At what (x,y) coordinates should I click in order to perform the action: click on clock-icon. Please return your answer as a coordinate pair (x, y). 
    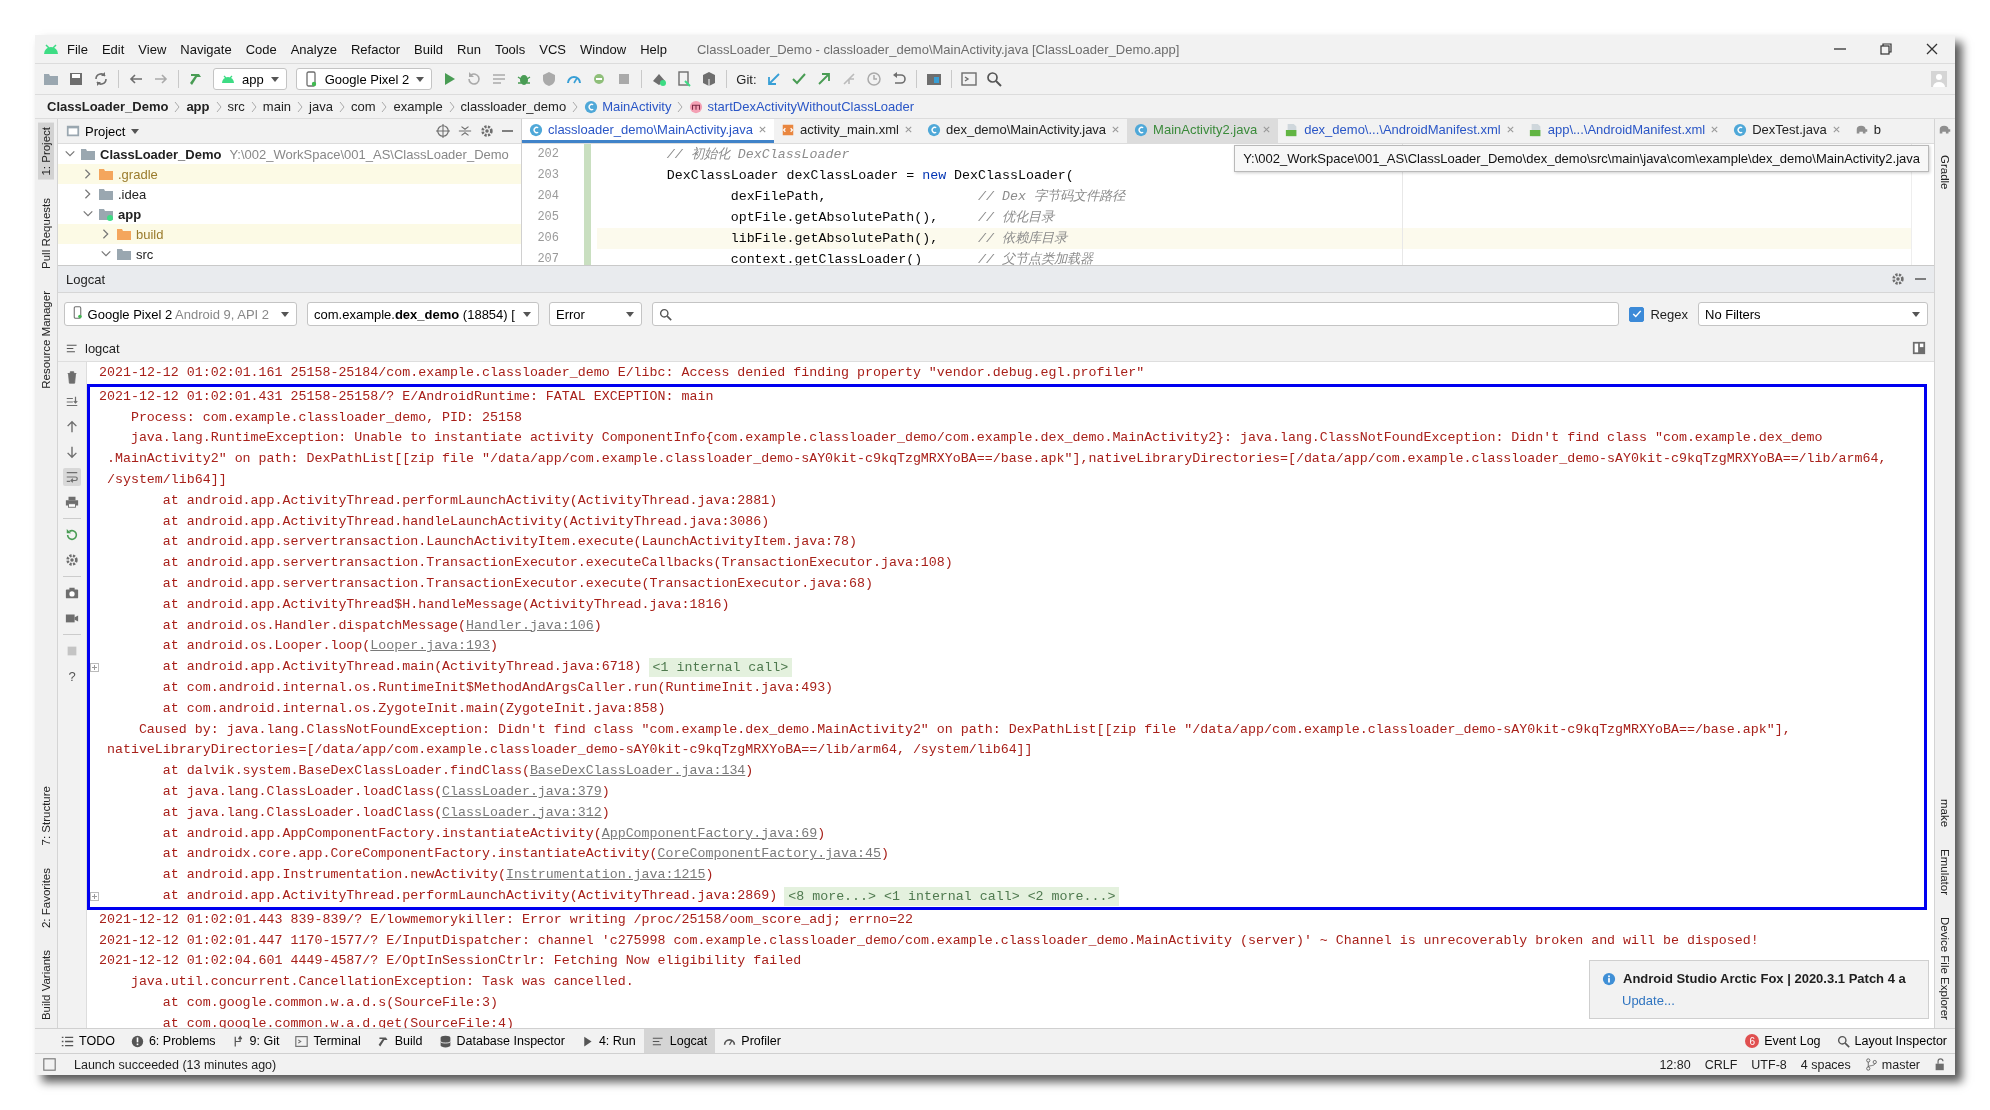
    Looking at the image, I should click on (873, 79).